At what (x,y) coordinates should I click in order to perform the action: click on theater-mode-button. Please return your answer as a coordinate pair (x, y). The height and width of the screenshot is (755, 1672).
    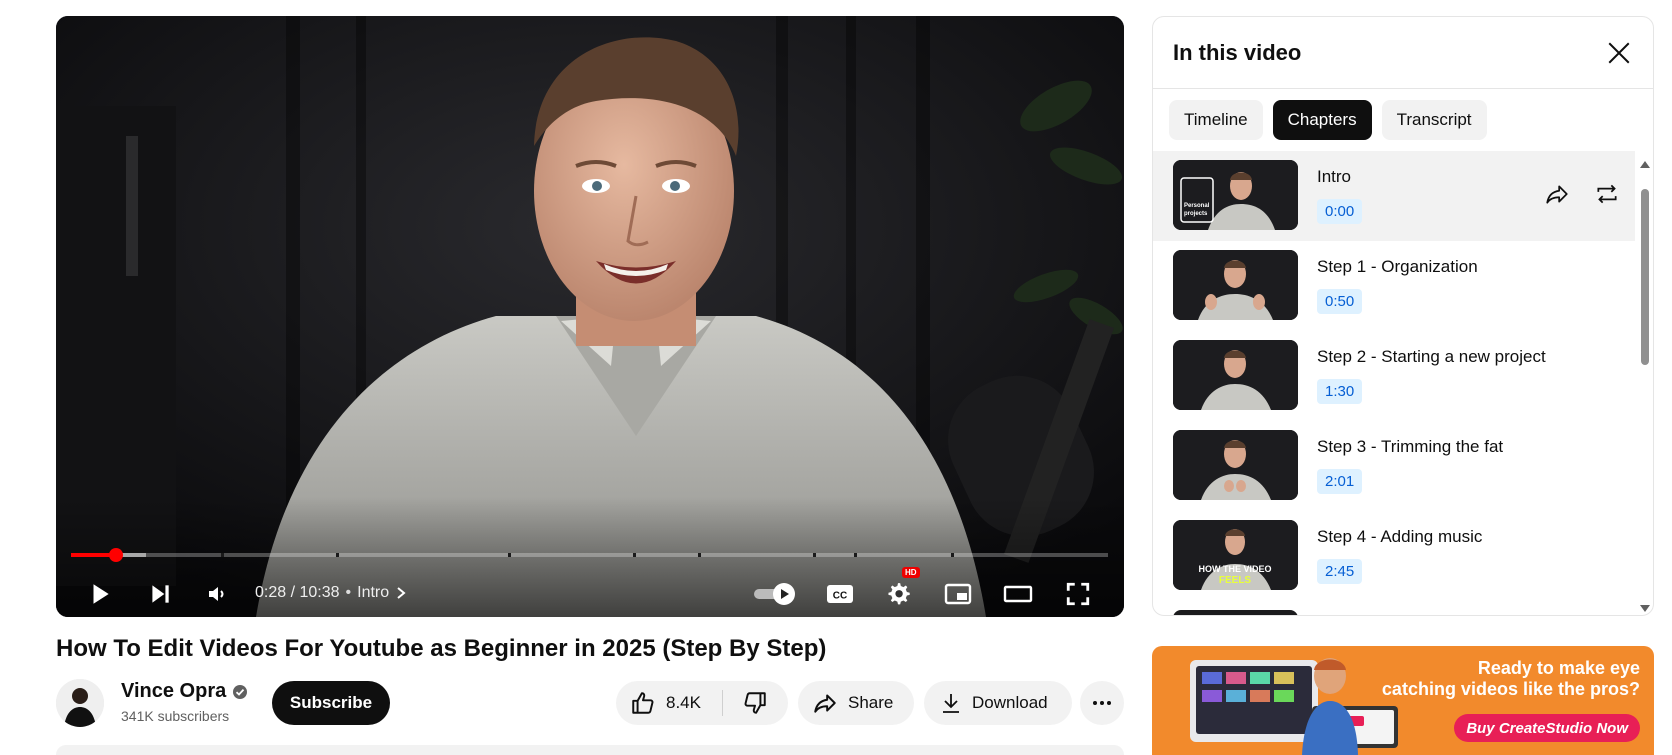
    Looking at the image, I should click on (1018, 594).